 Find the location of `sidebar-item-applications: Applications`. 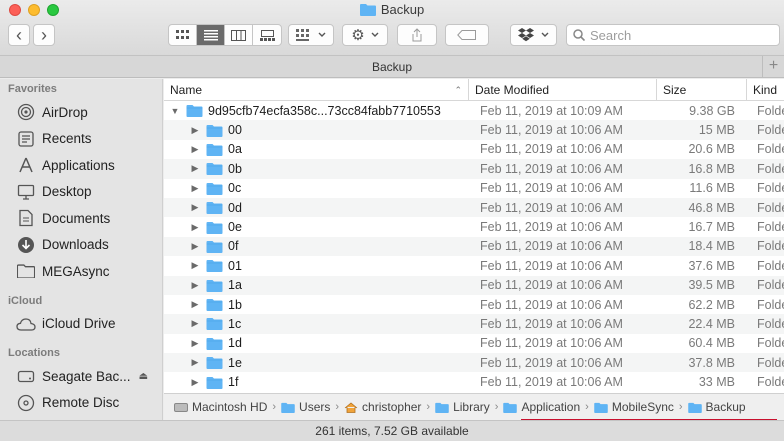

sidebar-item-applications: Applications is located at coordinates (81, 165).